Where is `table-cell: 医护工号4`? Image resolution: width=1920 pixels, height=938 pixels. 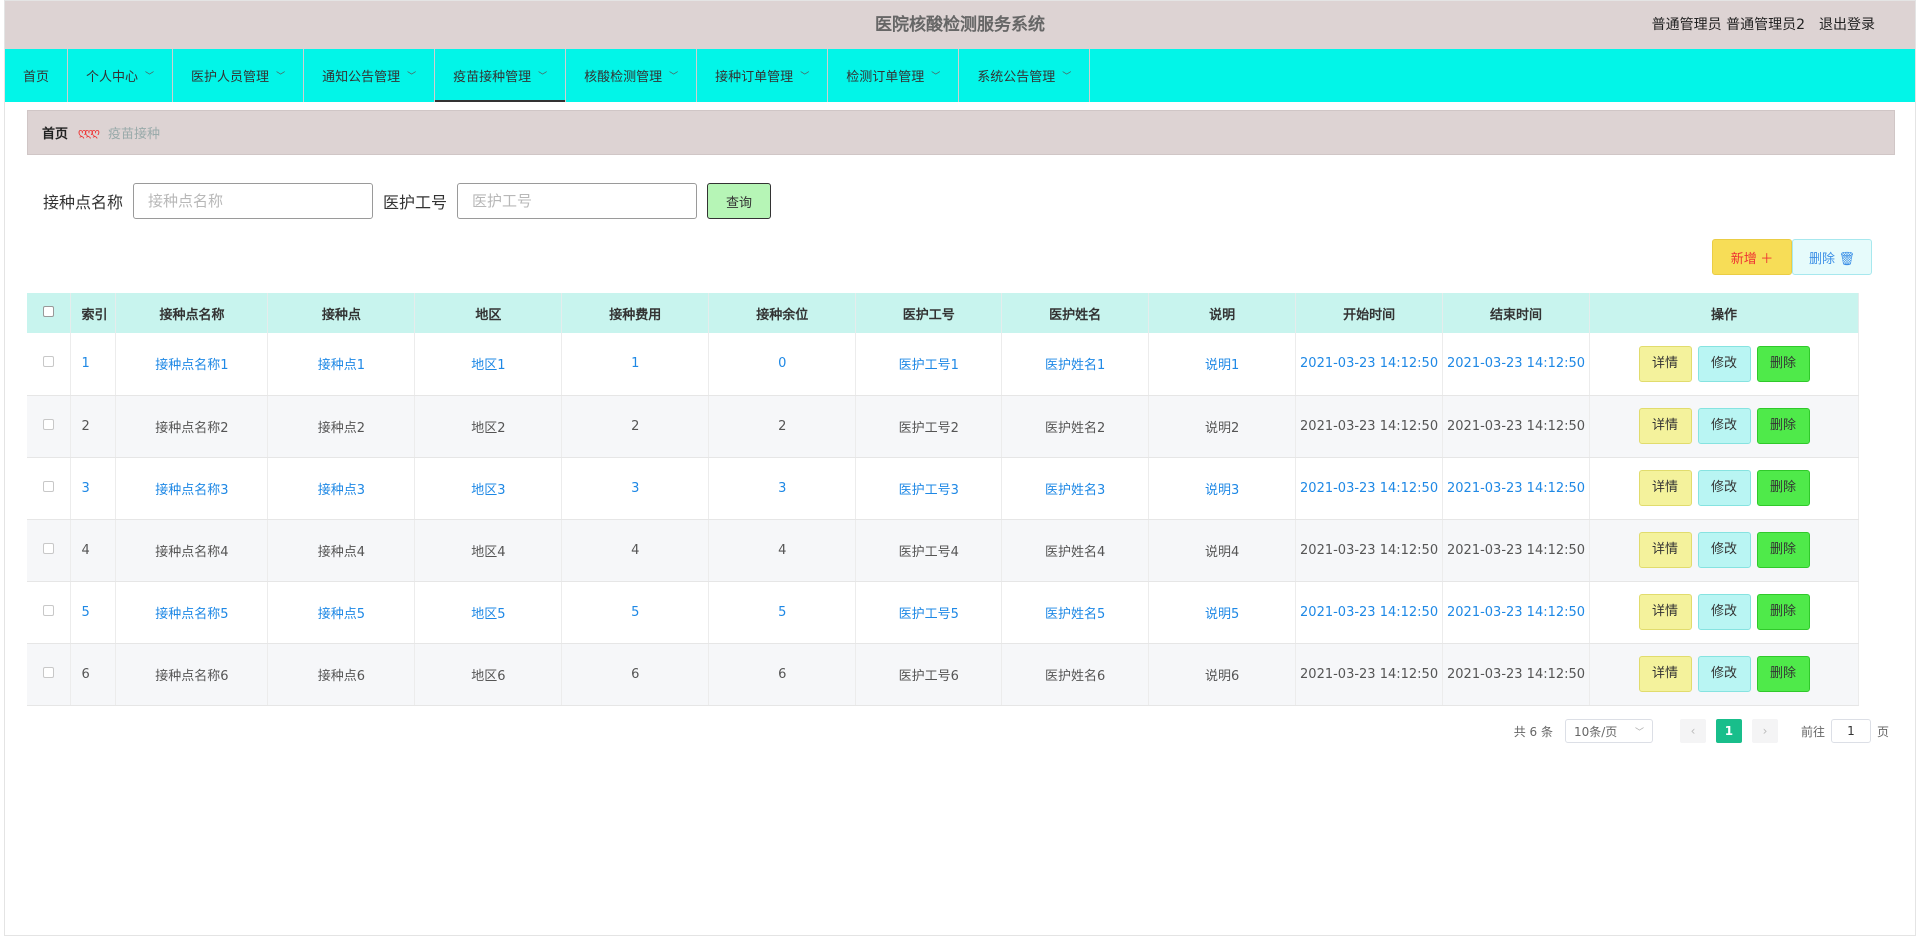
table-cell: 医护工号4 is located at coordinates (929, 550).